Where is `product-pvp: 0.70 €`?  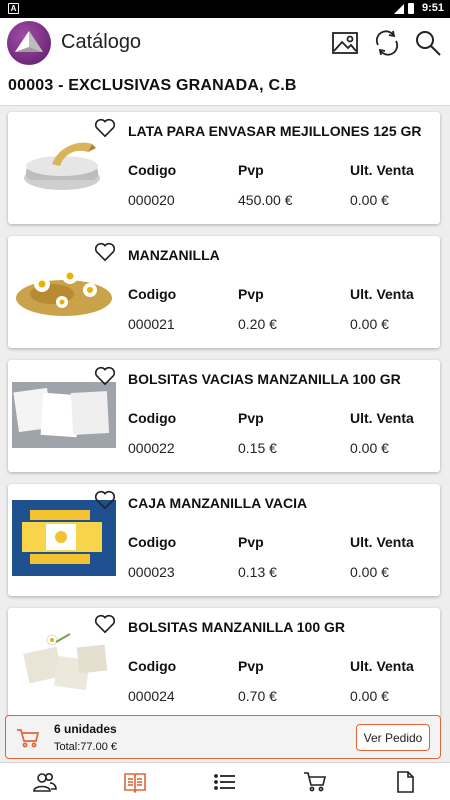 product-pvp: 0.70 € is located at coordinates (257, 696).